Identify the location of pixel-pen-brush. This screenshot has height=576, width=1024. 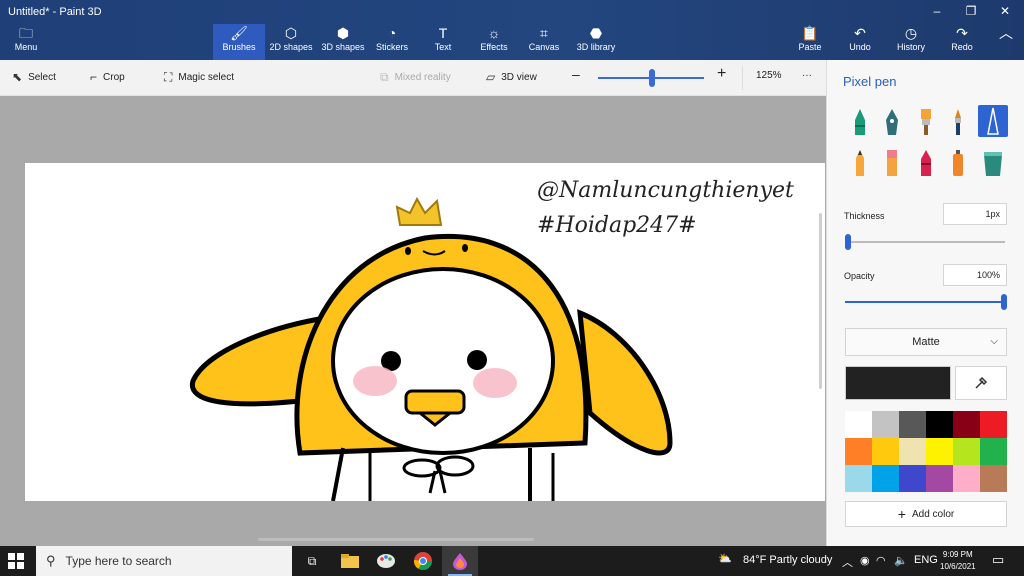
(993, 121).